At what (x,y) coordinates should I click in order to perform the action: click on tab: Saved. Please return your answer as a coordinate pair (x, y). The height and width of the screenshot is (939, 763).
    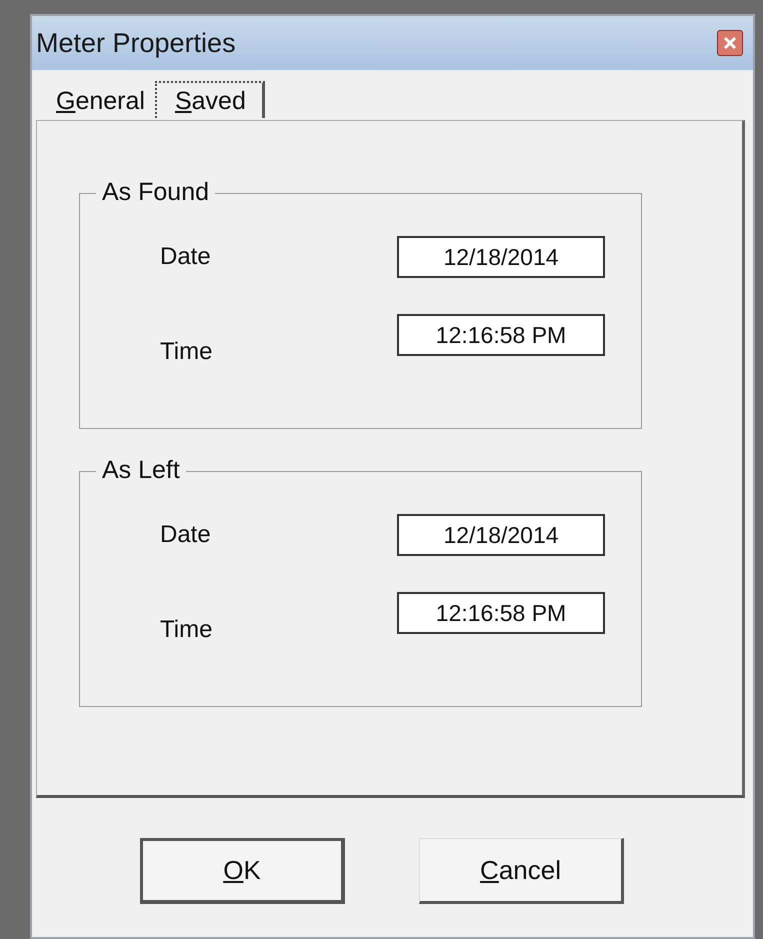
    Looking at the image, I should click on (209, 99).